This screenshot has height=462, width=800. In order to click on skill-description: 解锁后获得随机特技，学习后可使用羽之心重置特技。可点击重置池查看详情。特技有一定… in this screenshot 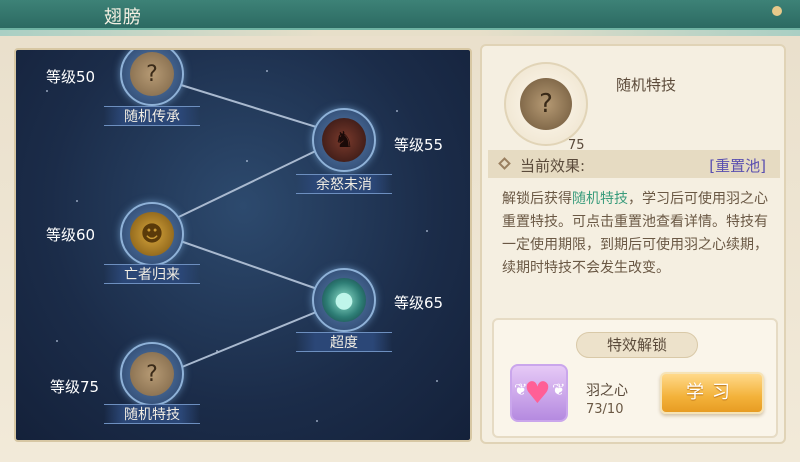, I will do `click(640, 234)`.